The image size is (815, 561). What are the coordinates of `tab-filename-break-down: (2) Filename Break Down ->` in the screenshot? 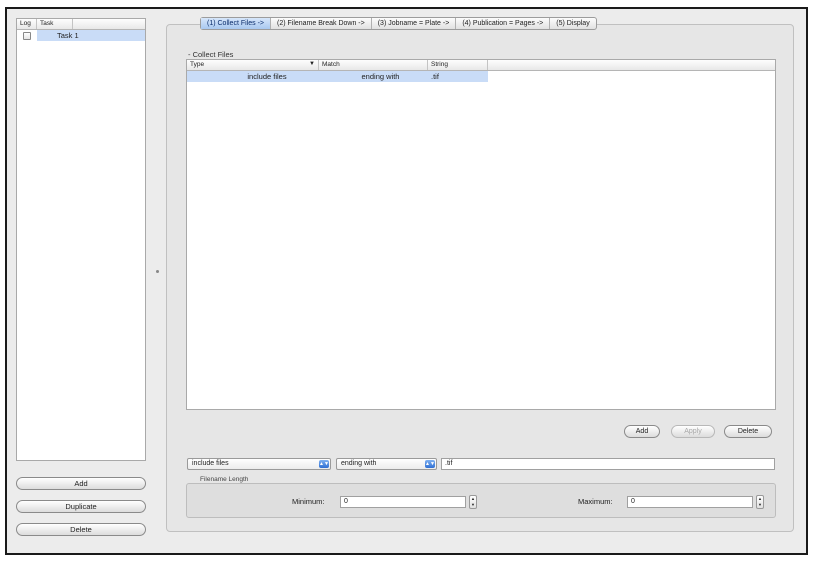 It's located at (321, 23).